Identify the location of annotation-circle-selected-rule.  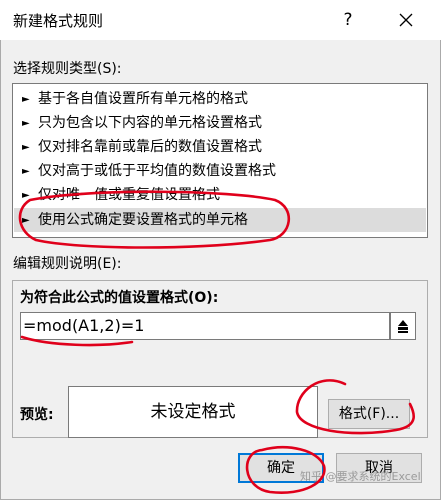
(154, 219).